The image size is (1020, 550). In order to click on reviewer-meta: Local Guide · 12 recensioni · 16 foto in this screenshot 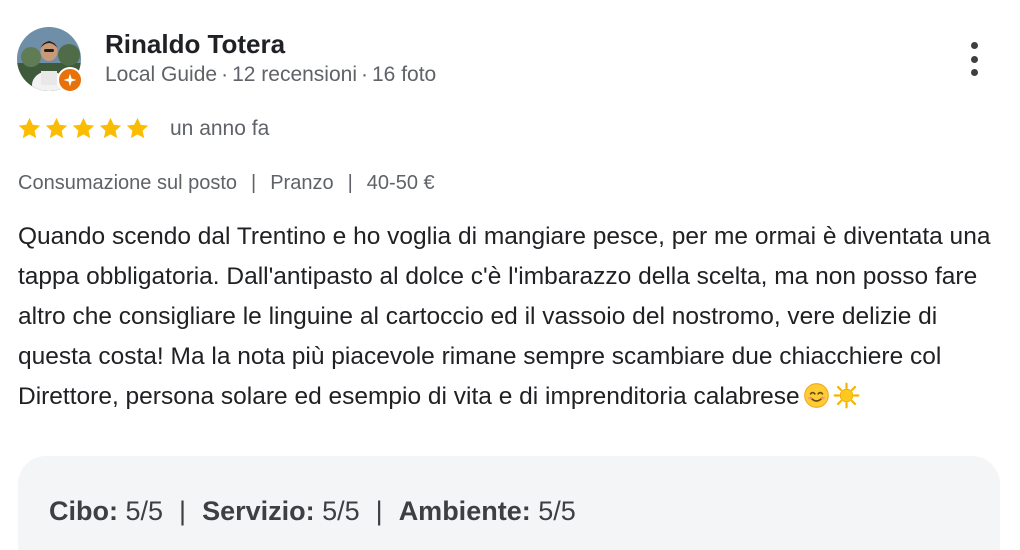, I will do `click(270, 75)`.